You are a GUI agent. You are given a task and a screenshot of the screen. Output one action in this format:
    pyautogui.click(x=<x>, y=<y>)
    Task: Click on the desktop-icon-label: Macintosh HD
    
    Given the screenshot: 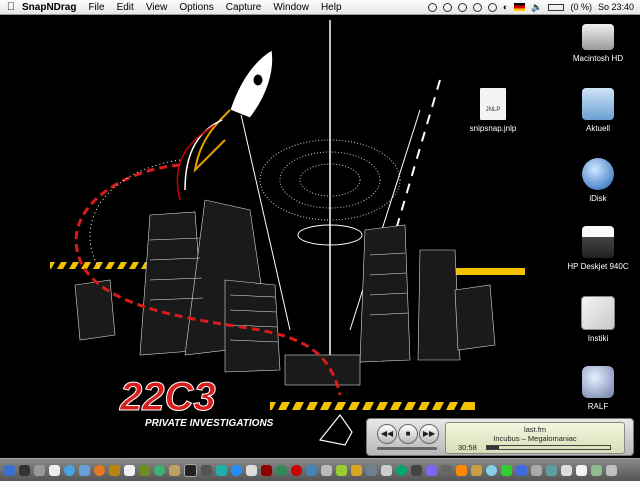 What is the action you would take?
    pyautogui.click(x=598, y=58)
    